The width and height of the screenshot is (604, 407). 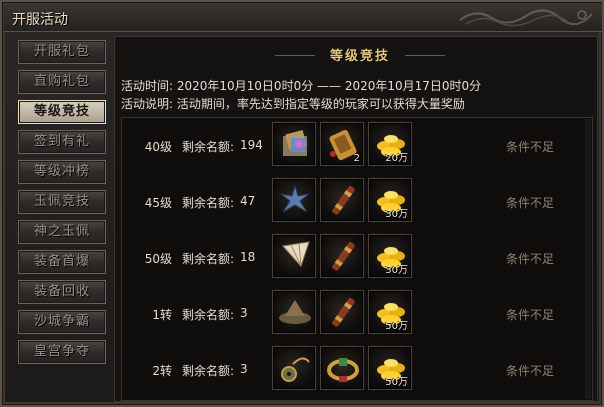 I want to click on reward-slot: 20万, so click(x=390, y=144).